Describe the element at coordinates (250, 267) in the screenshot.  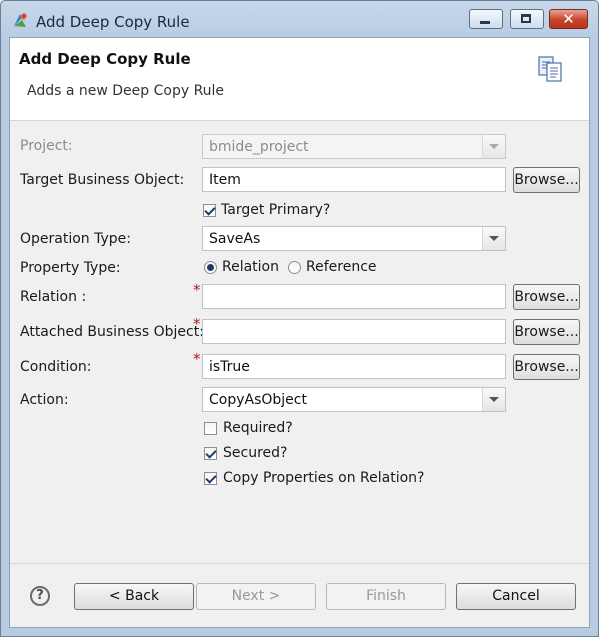
I see `relation-radio-label: Relation` at that location.